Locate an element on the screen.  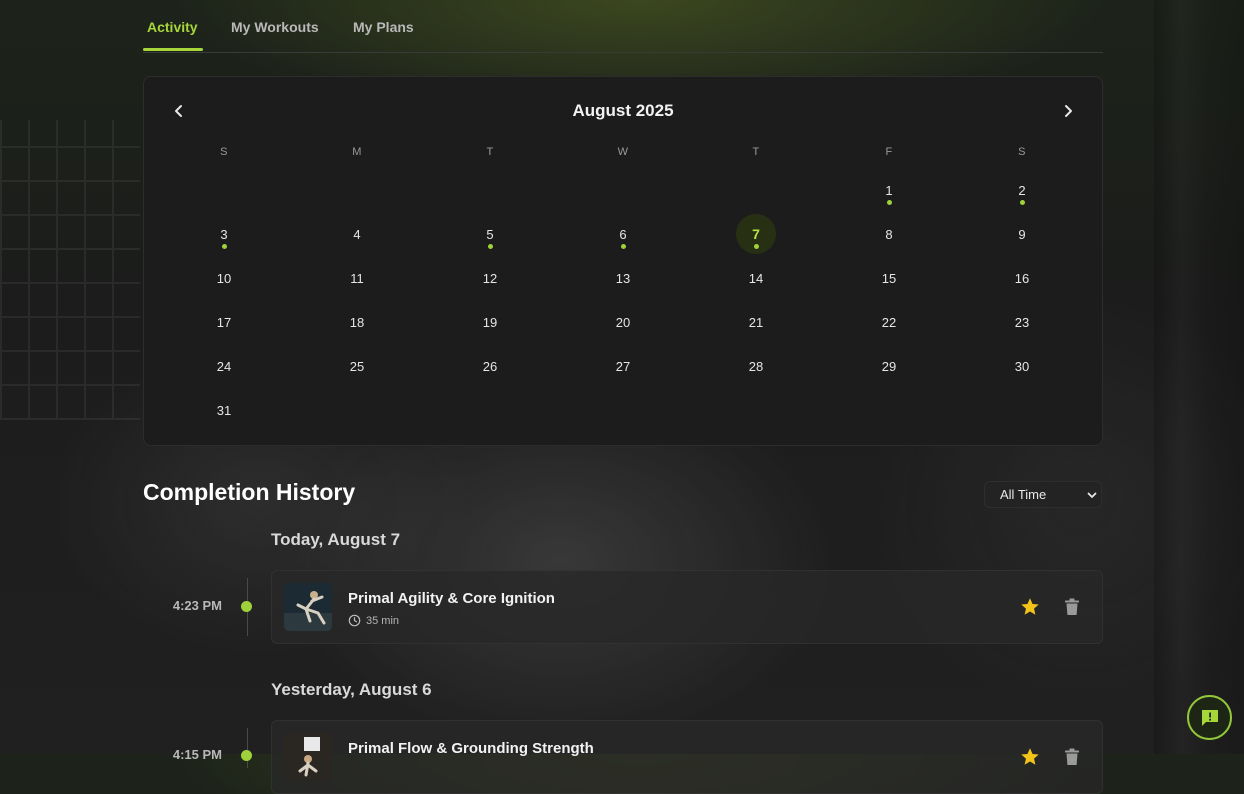
calendar-day: 9 is located at coordinates (1022, 234).